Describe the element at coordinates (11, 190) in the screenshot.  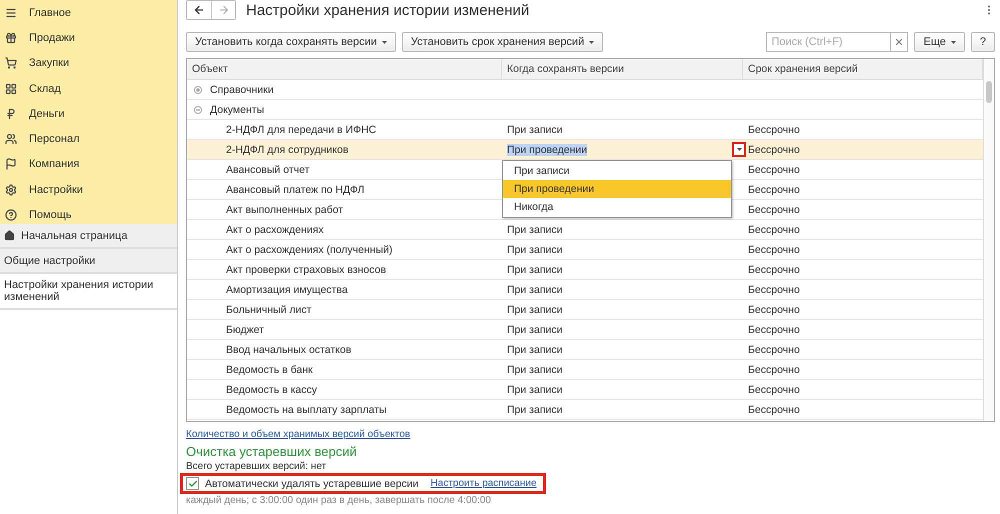
I see `settings-icon` at that location.